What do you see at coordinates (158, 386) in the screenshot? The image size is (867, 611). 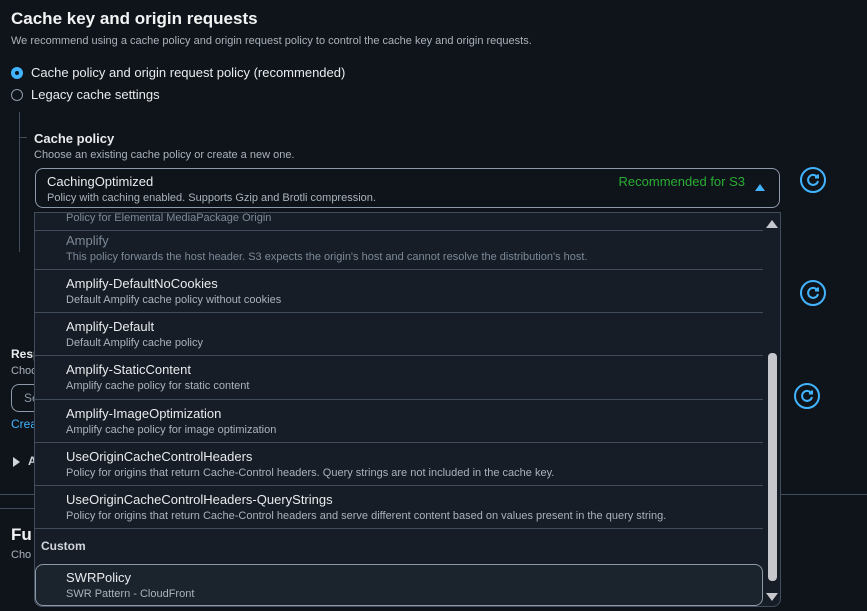 I see `item-description: Amplify cache policy for static content` at bounding box center [158, 386].